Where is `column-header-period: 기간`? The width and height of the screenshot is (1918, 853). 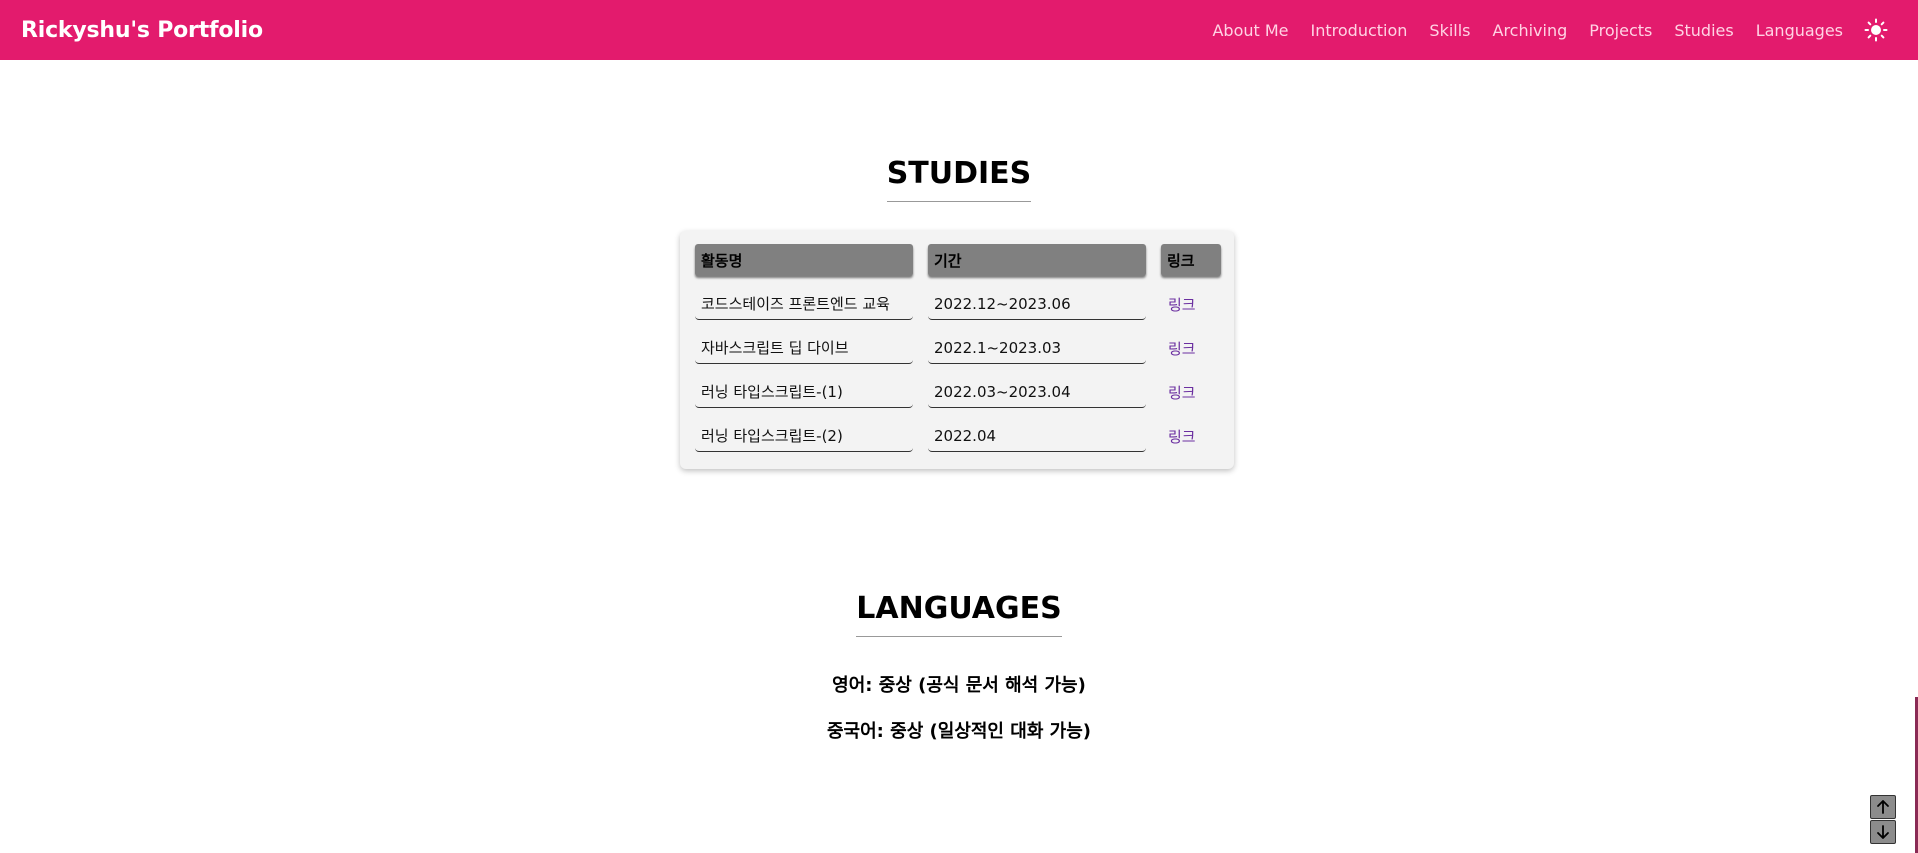
column-header-period: 기간 is located at coordinates (1037, 260).